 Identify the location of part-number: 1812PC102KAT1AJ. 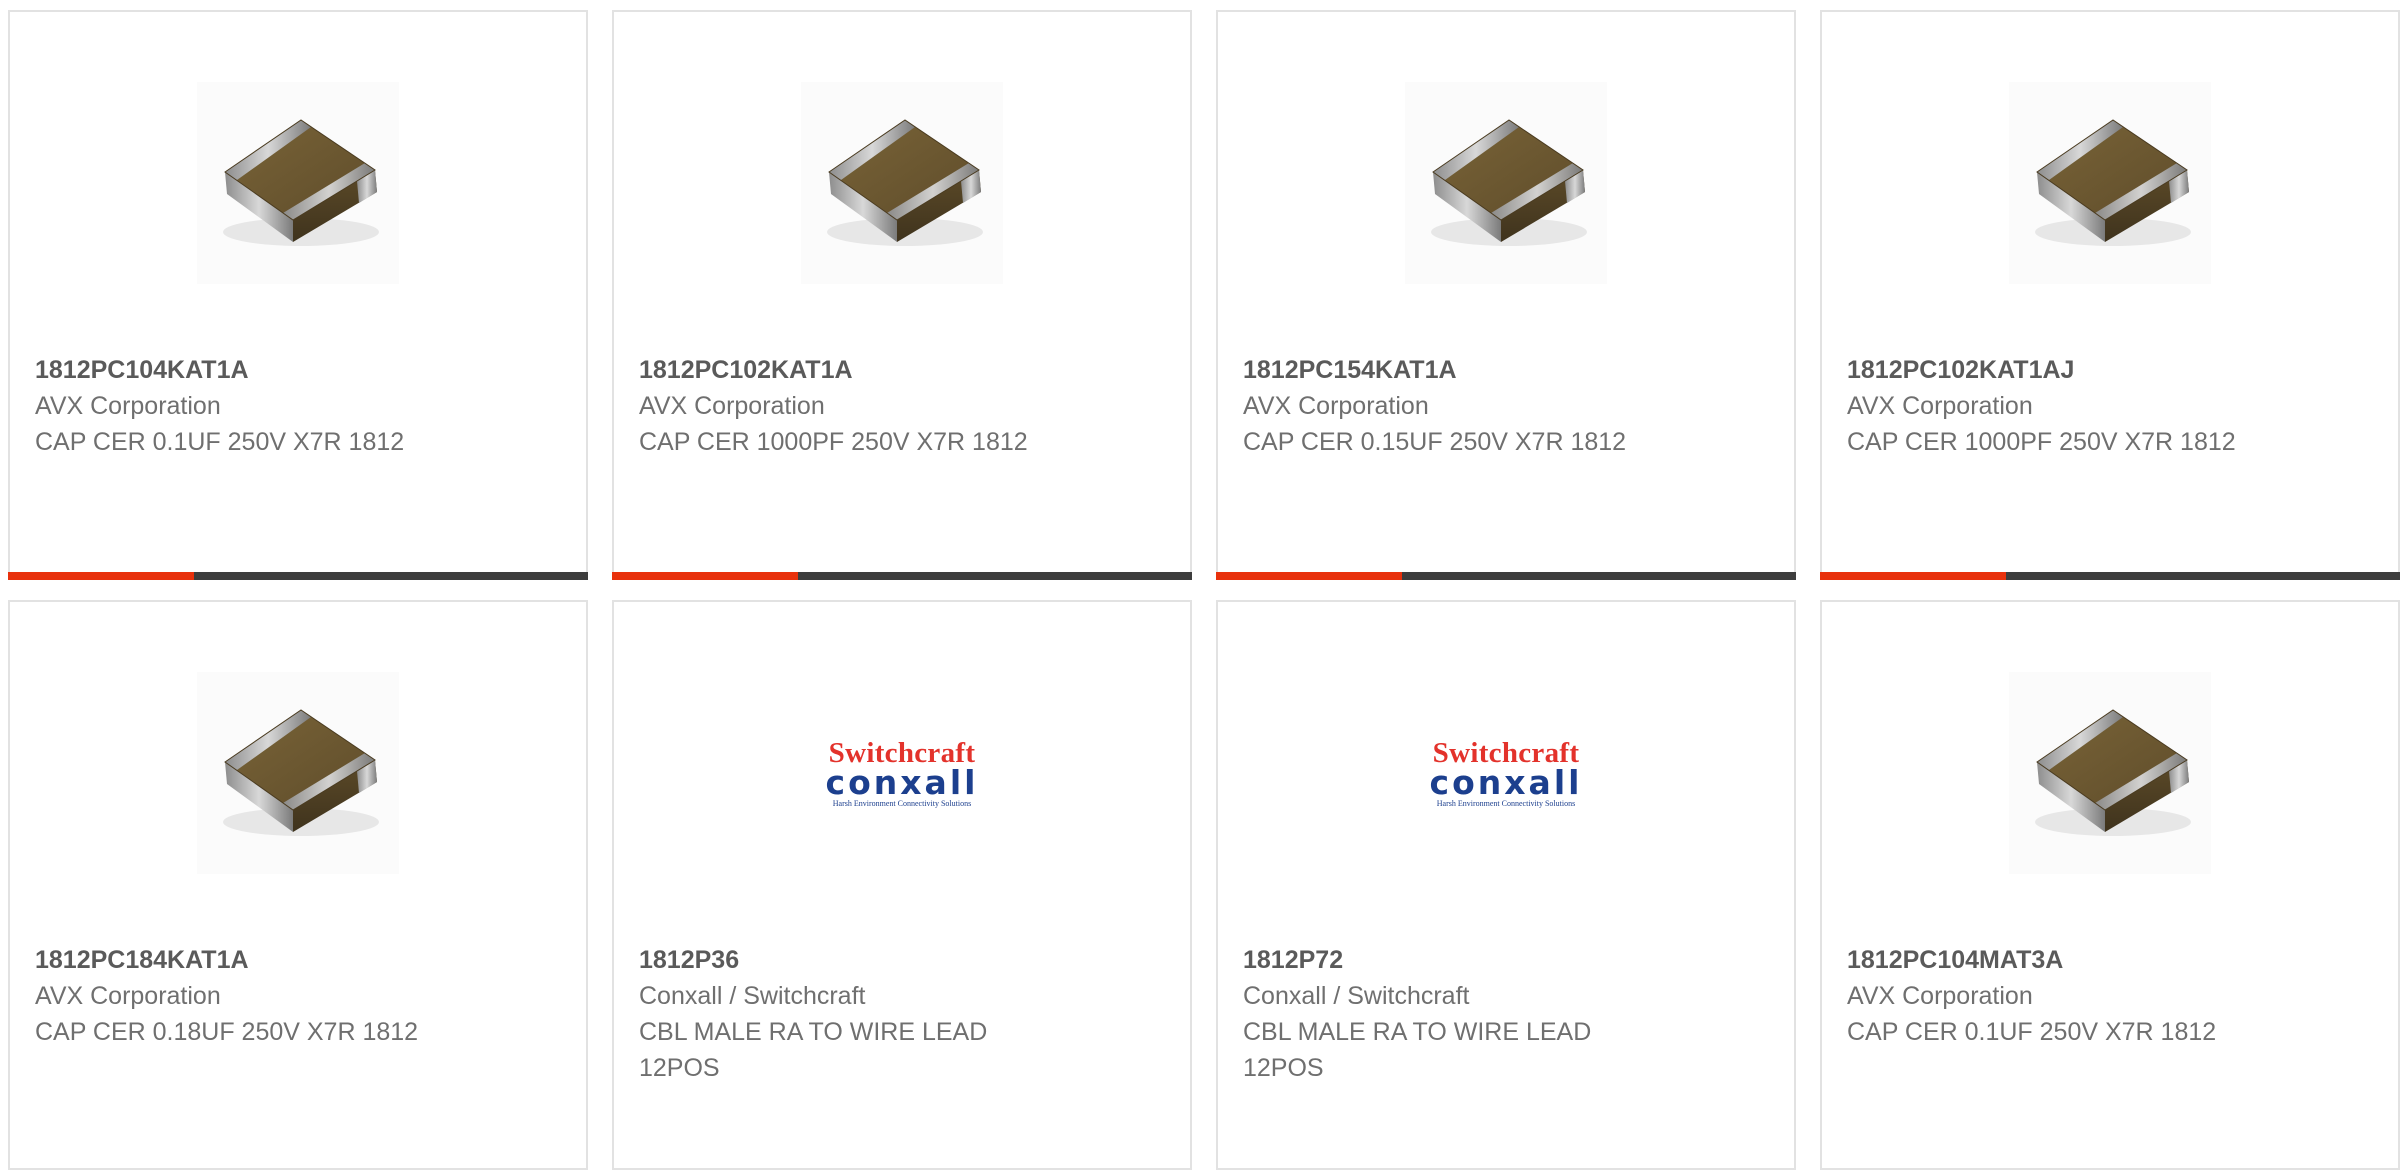
(2057, 370).